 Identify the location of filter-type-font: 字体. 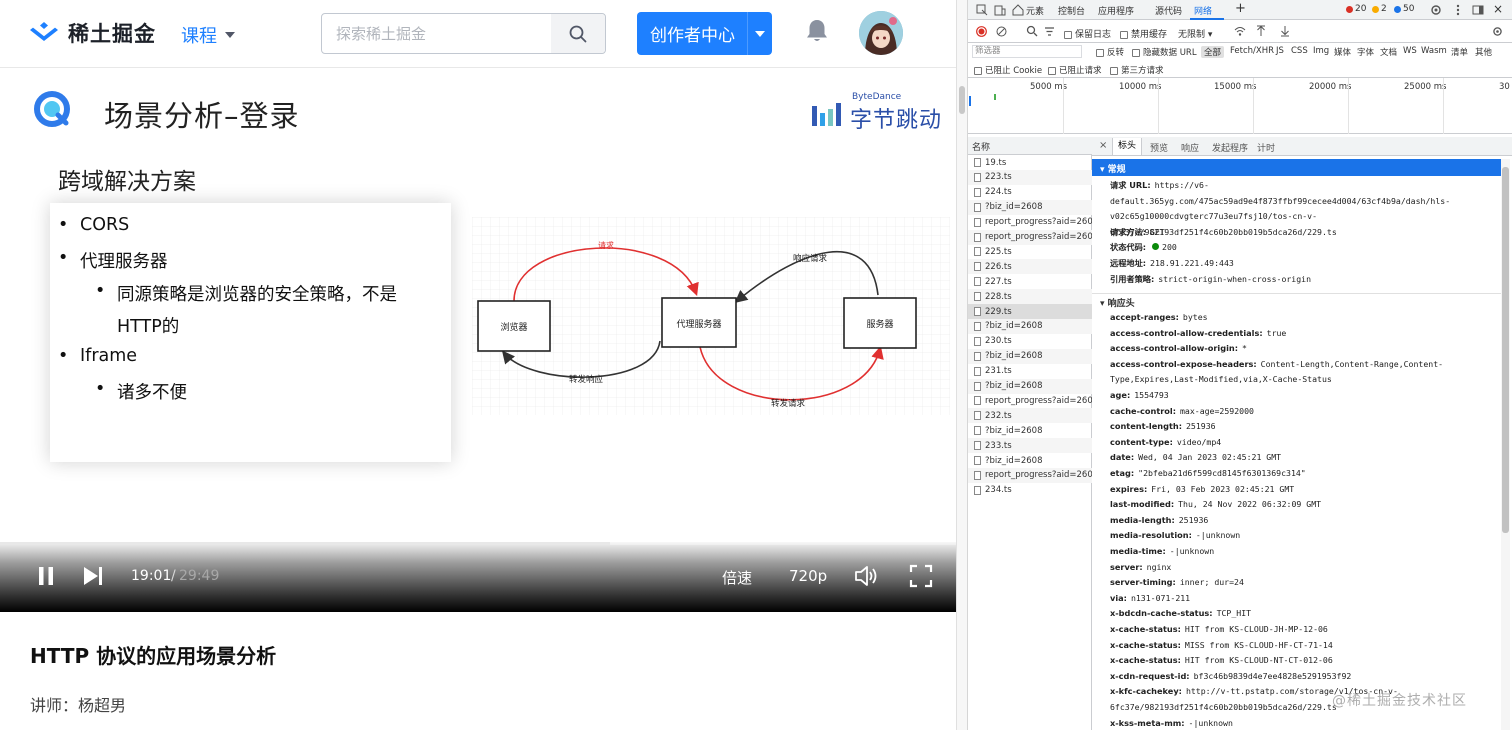
(1365, 52).